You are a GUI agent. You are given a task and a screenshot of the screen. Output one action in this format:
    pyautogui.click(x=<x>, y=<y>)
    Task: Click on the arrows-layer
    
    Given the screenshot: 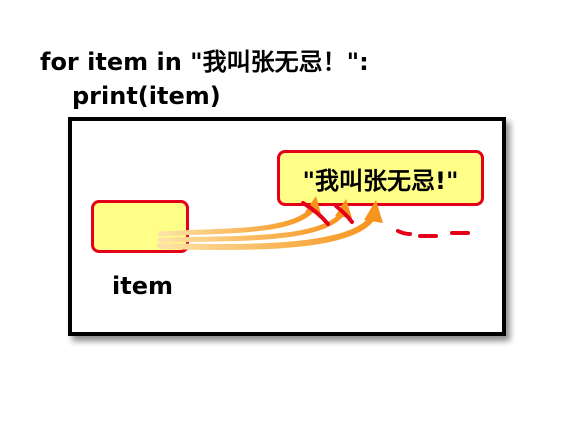 What is the action you would take?
    pyautogui.click(x=313, y=223)
    